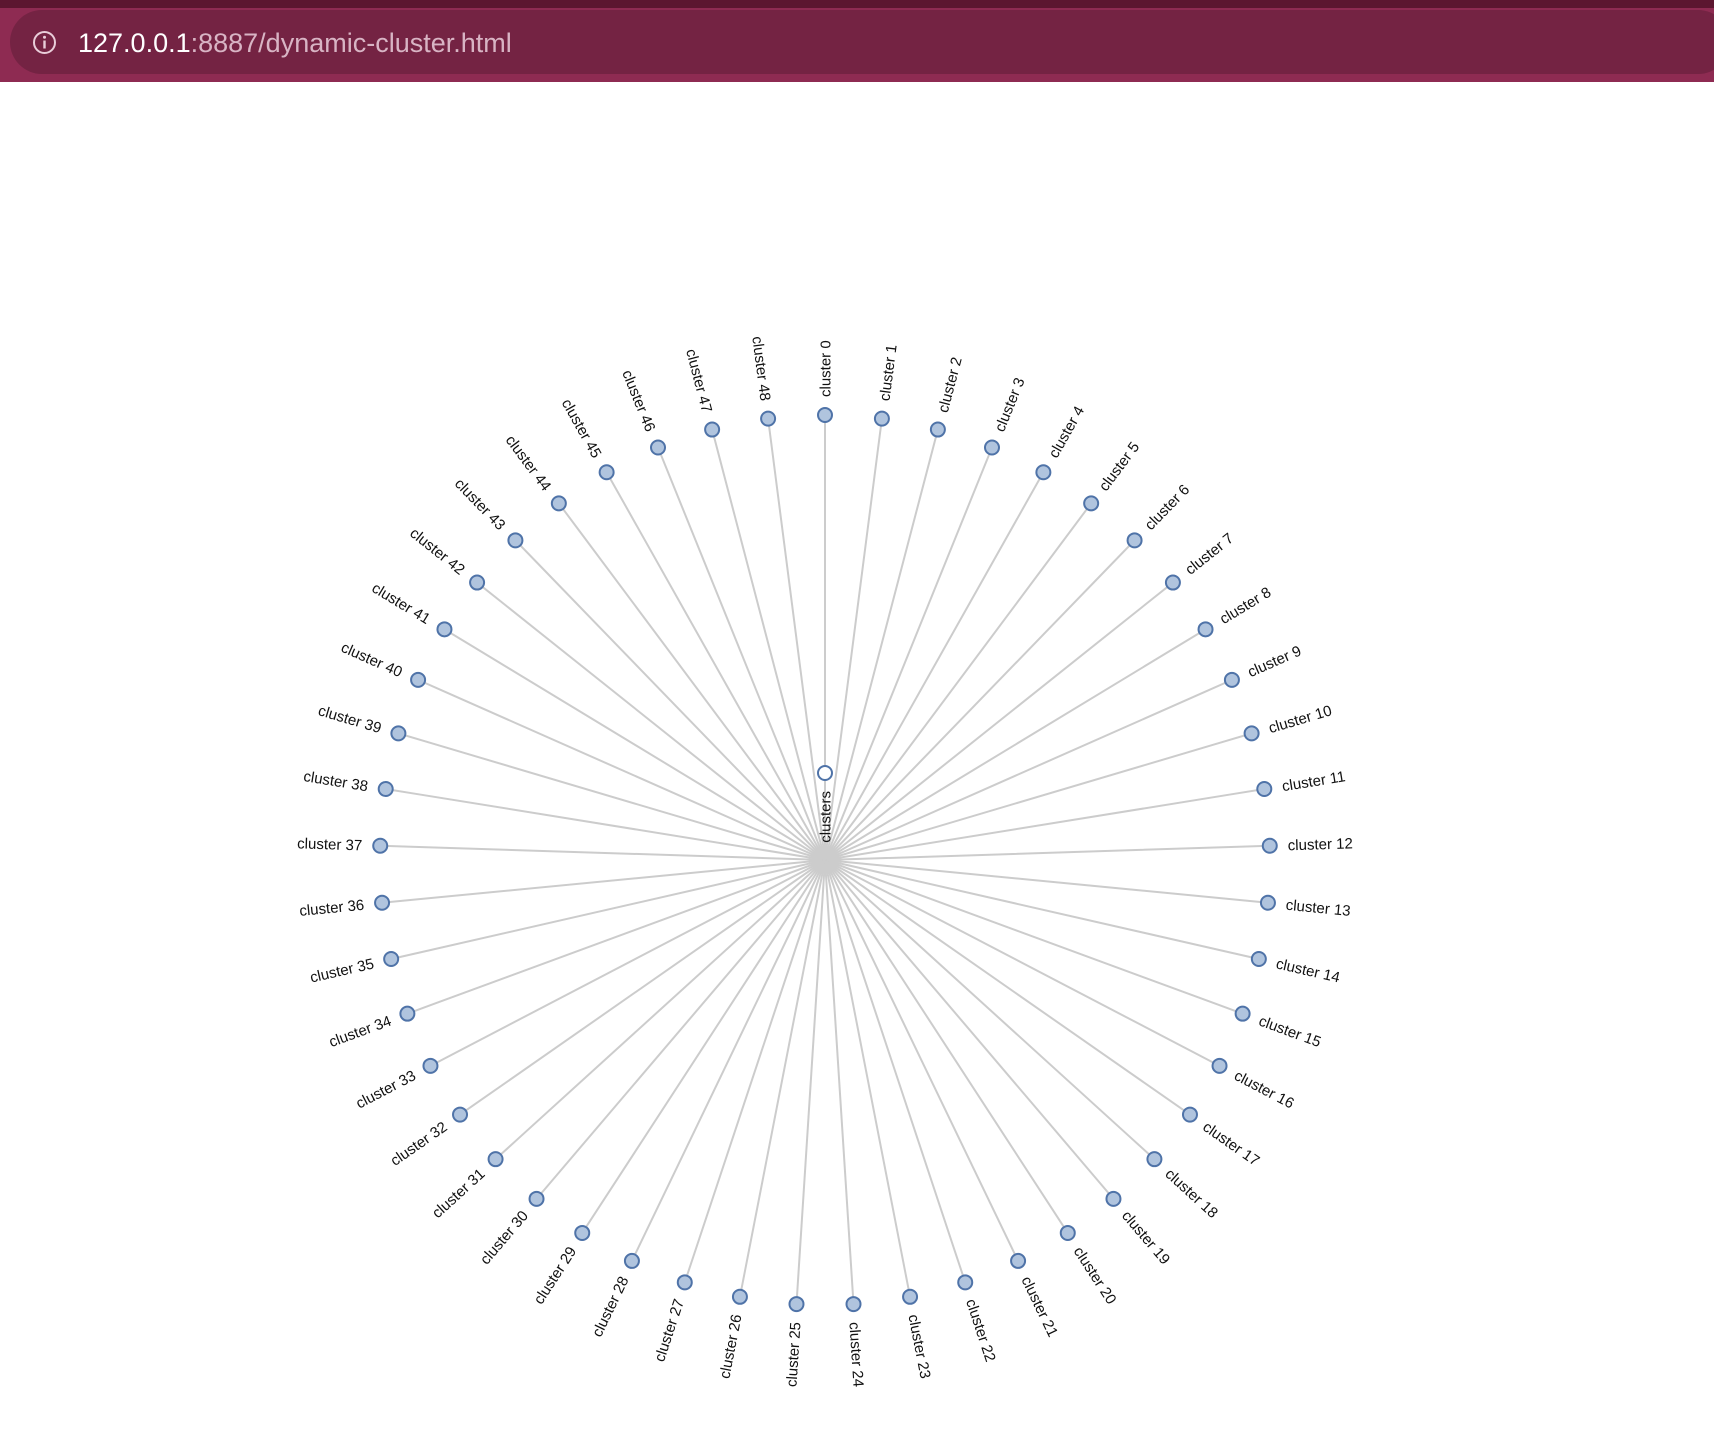 This screenshot has width=1714, height=1450. What do you see at coordinates (978, 1319) in the screenshot?
I see `leaf-node: cluster 22` at bounding box center [978, 1319].